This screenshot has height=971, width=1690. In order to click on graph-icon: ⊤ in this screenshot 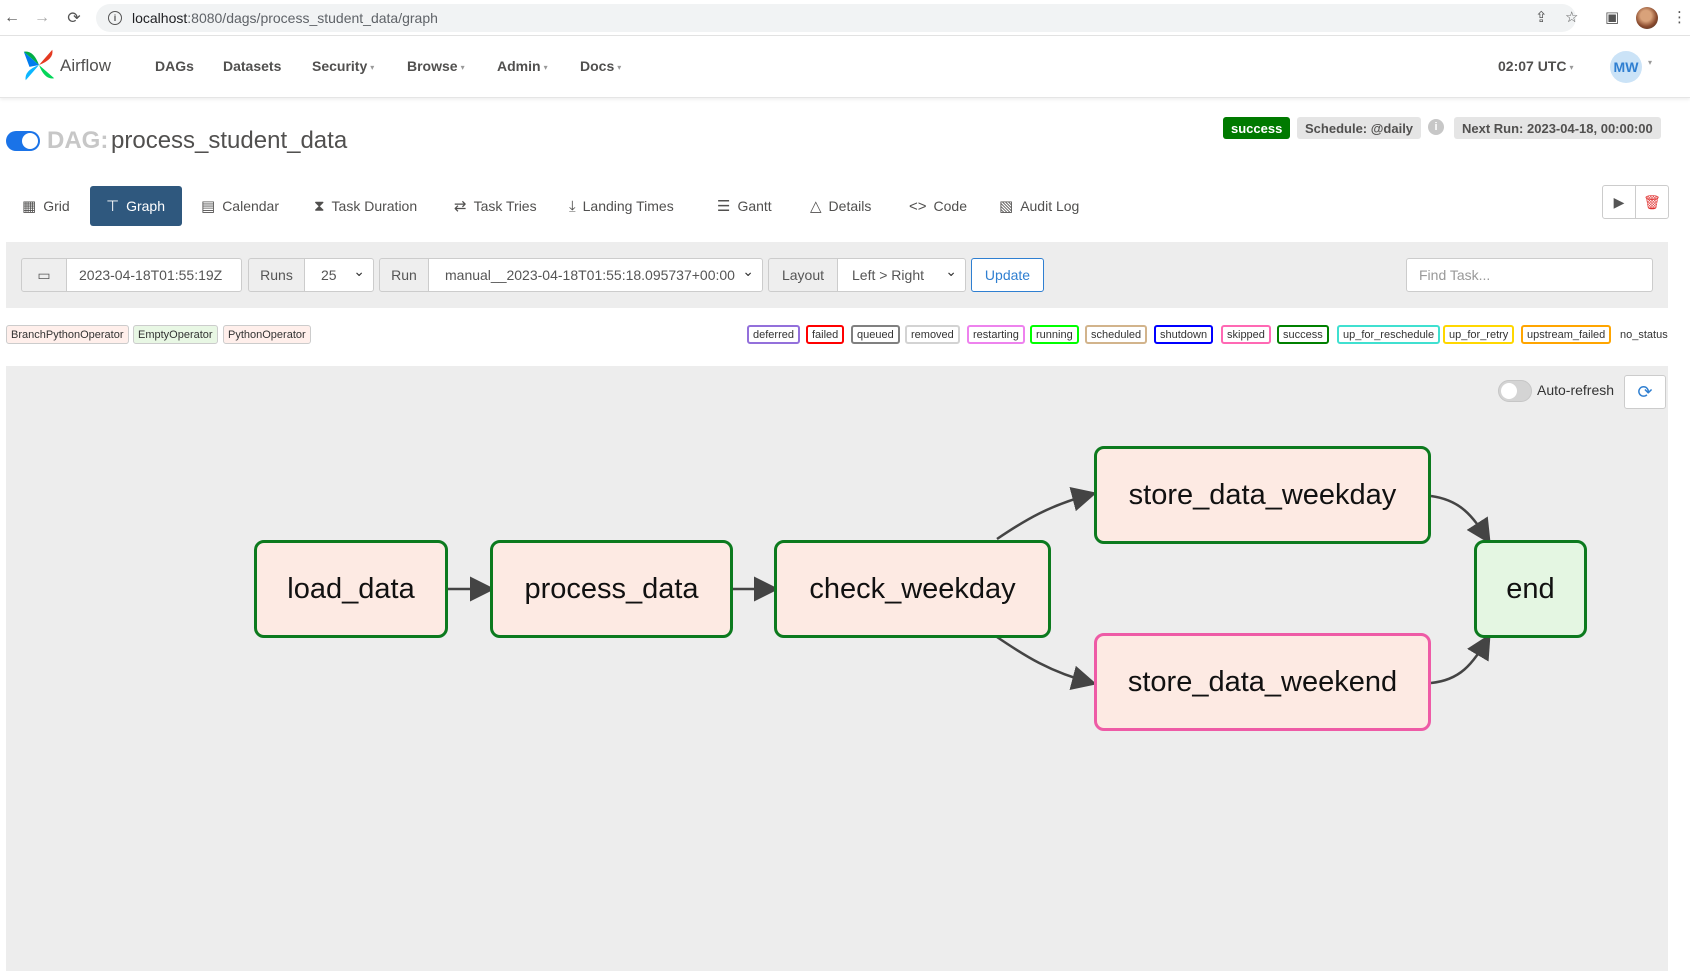, I will do `click(113, 206)`.